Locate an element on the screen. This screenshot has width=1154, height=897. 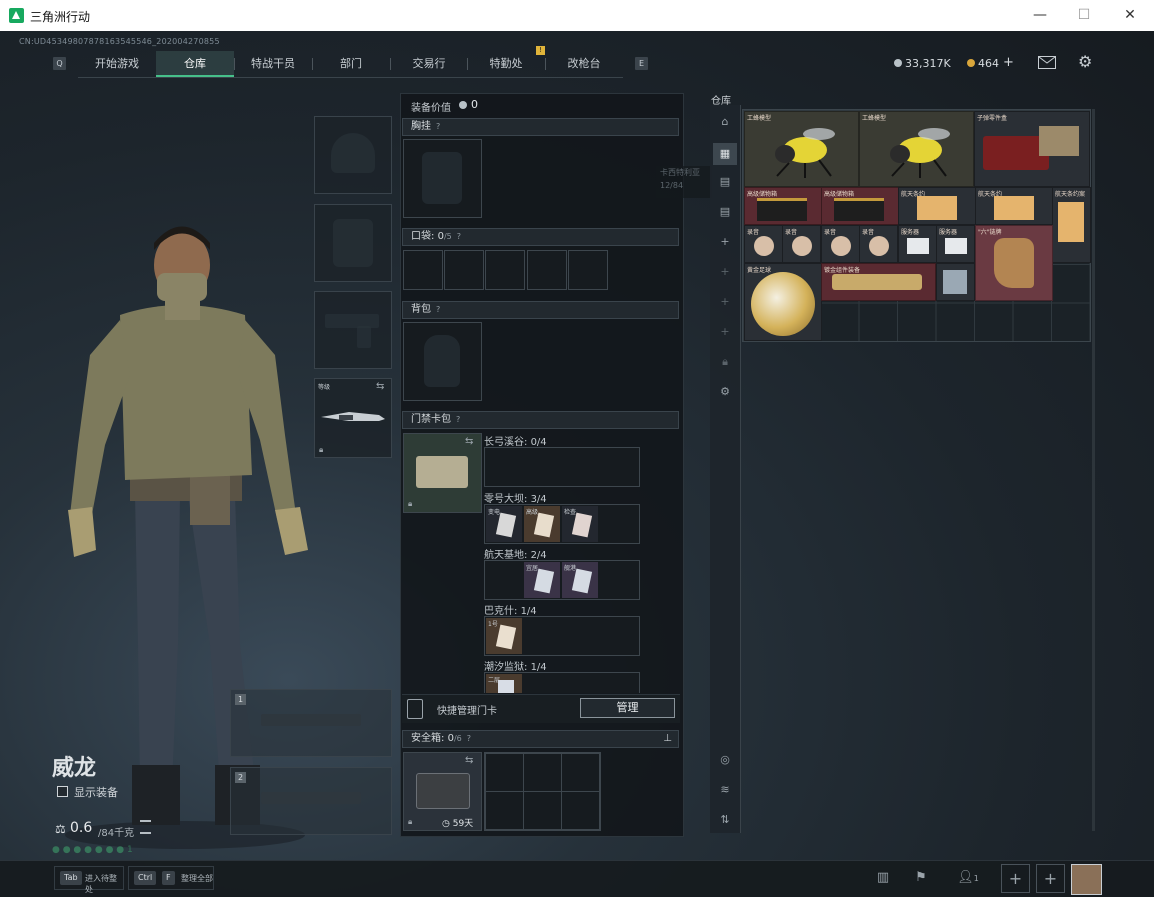
keycard-row: 宜居 舰港 is located at coordinates (562, 580).